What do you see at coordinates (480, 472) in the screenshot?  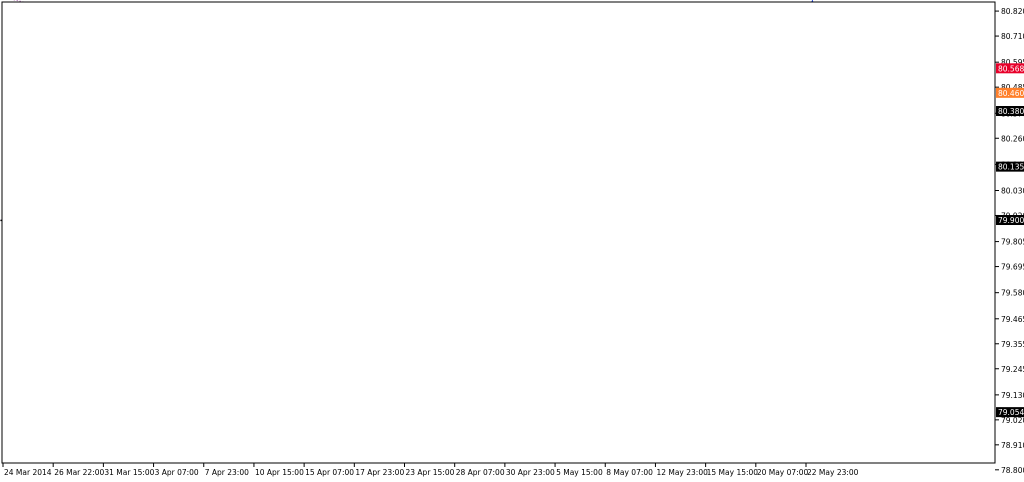 I see `x-tick-label: 28 Apr 07:00` at bounding box center [480, 472].